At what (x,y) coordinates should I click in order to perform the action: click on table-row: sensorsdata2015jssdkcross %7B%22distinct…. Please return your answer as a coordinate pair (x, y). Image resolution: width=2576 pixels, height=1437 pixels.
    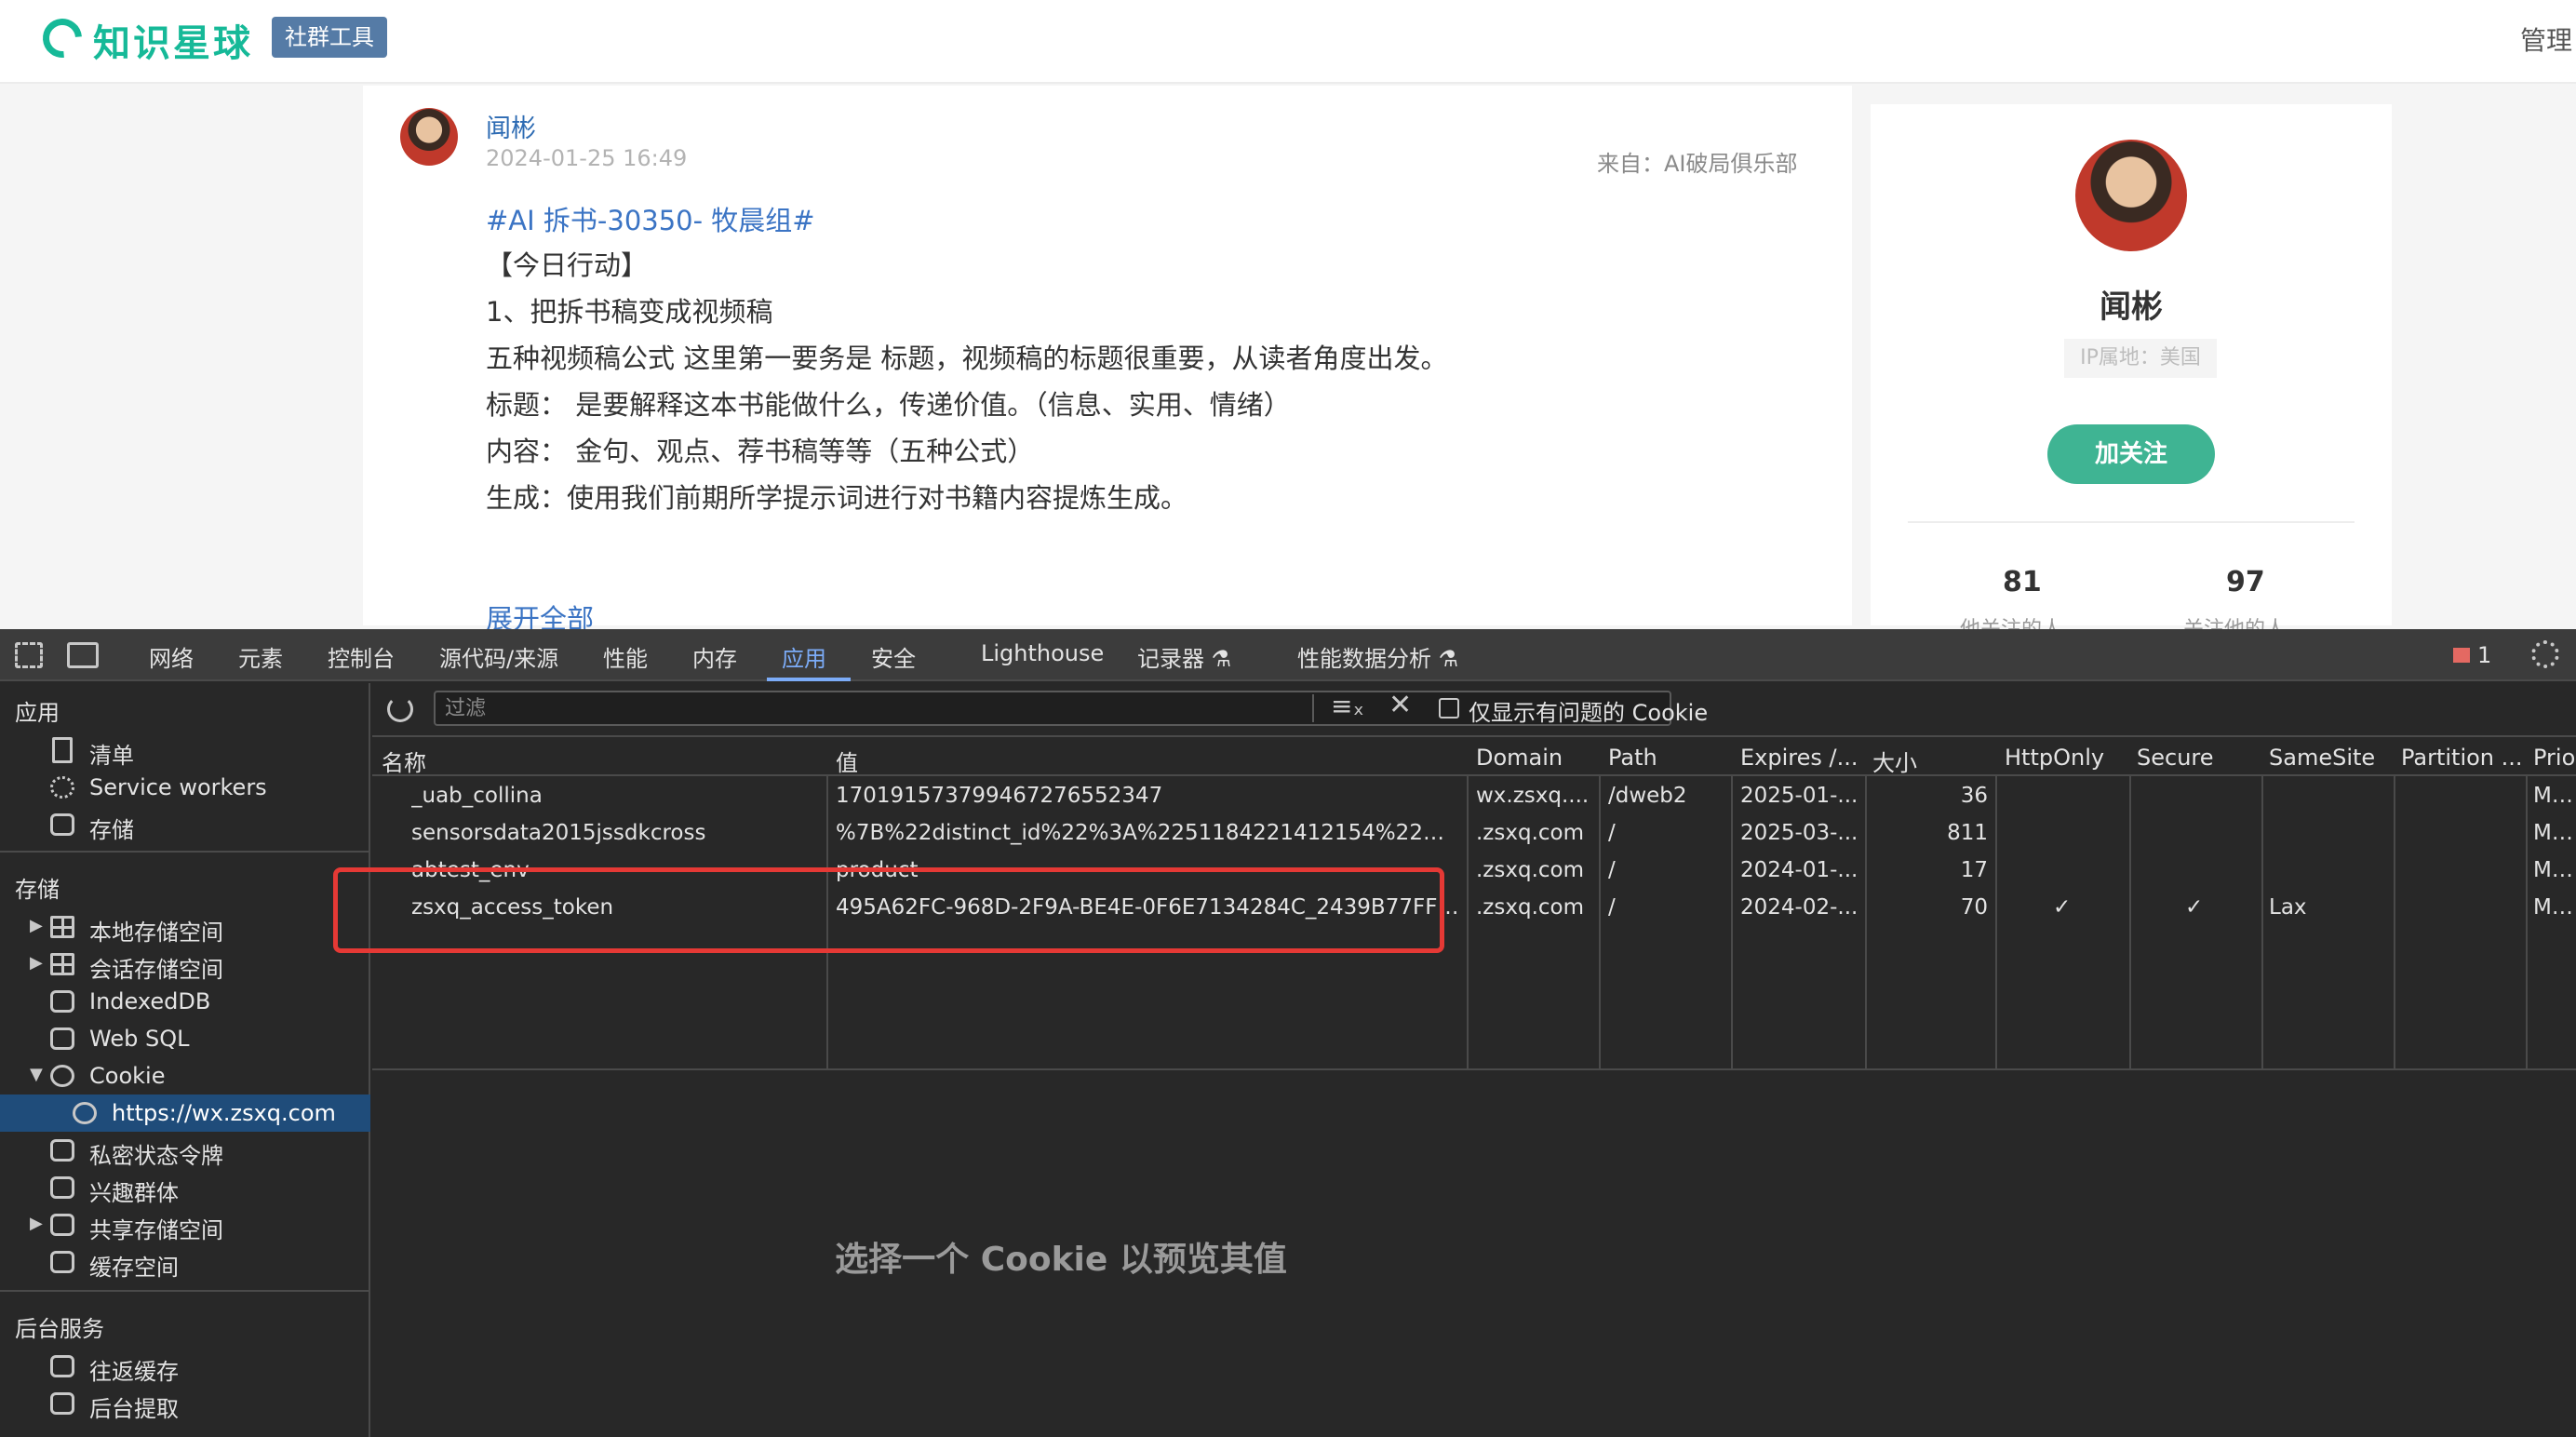
    Looking at the image, I should click on (1474, 834).